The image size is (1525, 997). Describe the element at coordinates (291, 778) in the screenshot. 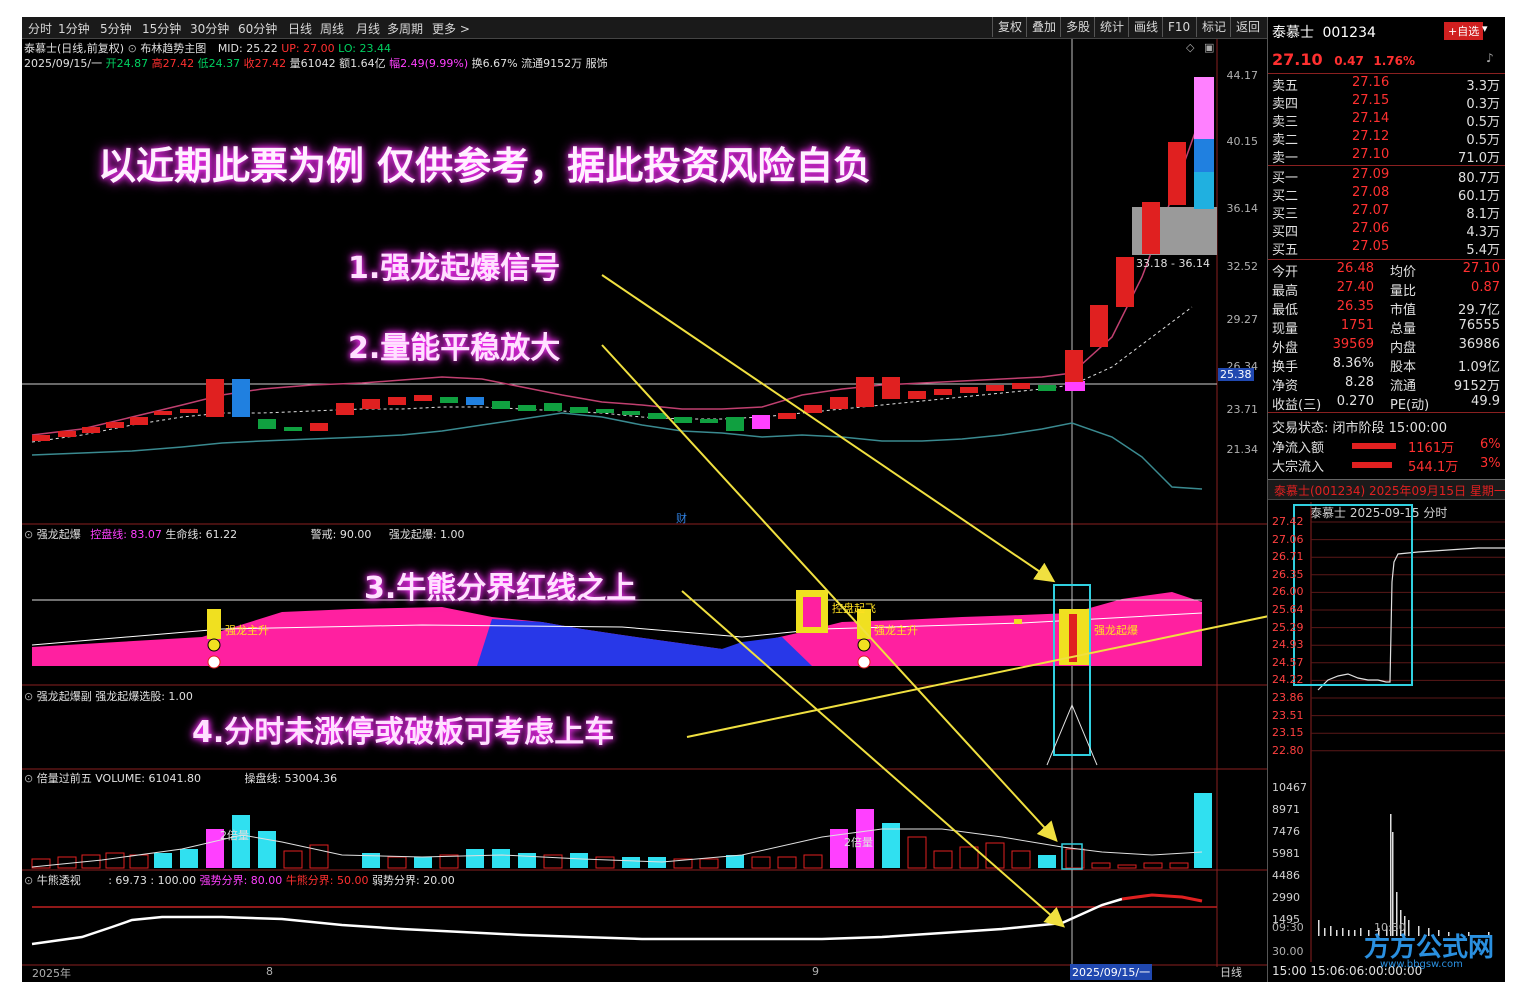

I see `control-volume-value: 操盘线: 53004.36` at that location.